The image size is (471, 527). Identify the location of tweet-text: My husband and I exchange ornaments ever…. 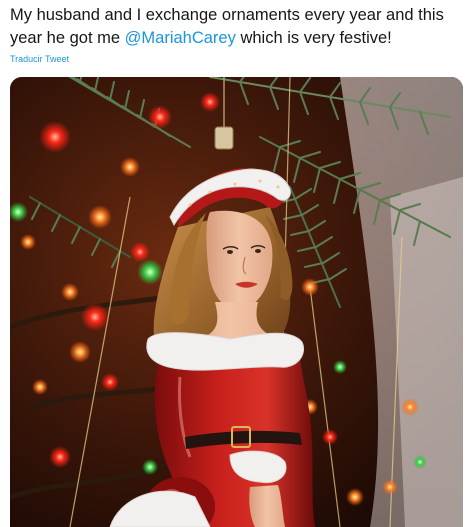
(240, 27).